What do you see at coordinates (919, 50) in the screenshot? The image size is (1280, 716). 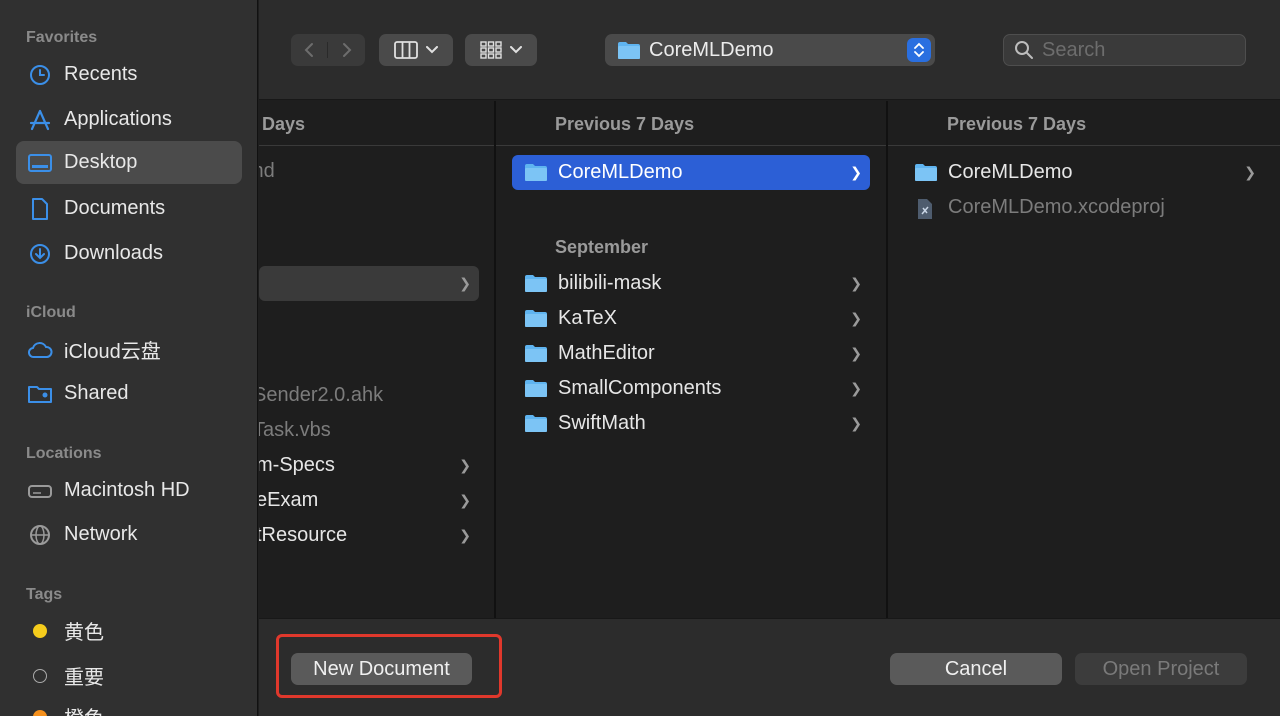 I see `path-stepper-icon` at bounding box center [919, 50].